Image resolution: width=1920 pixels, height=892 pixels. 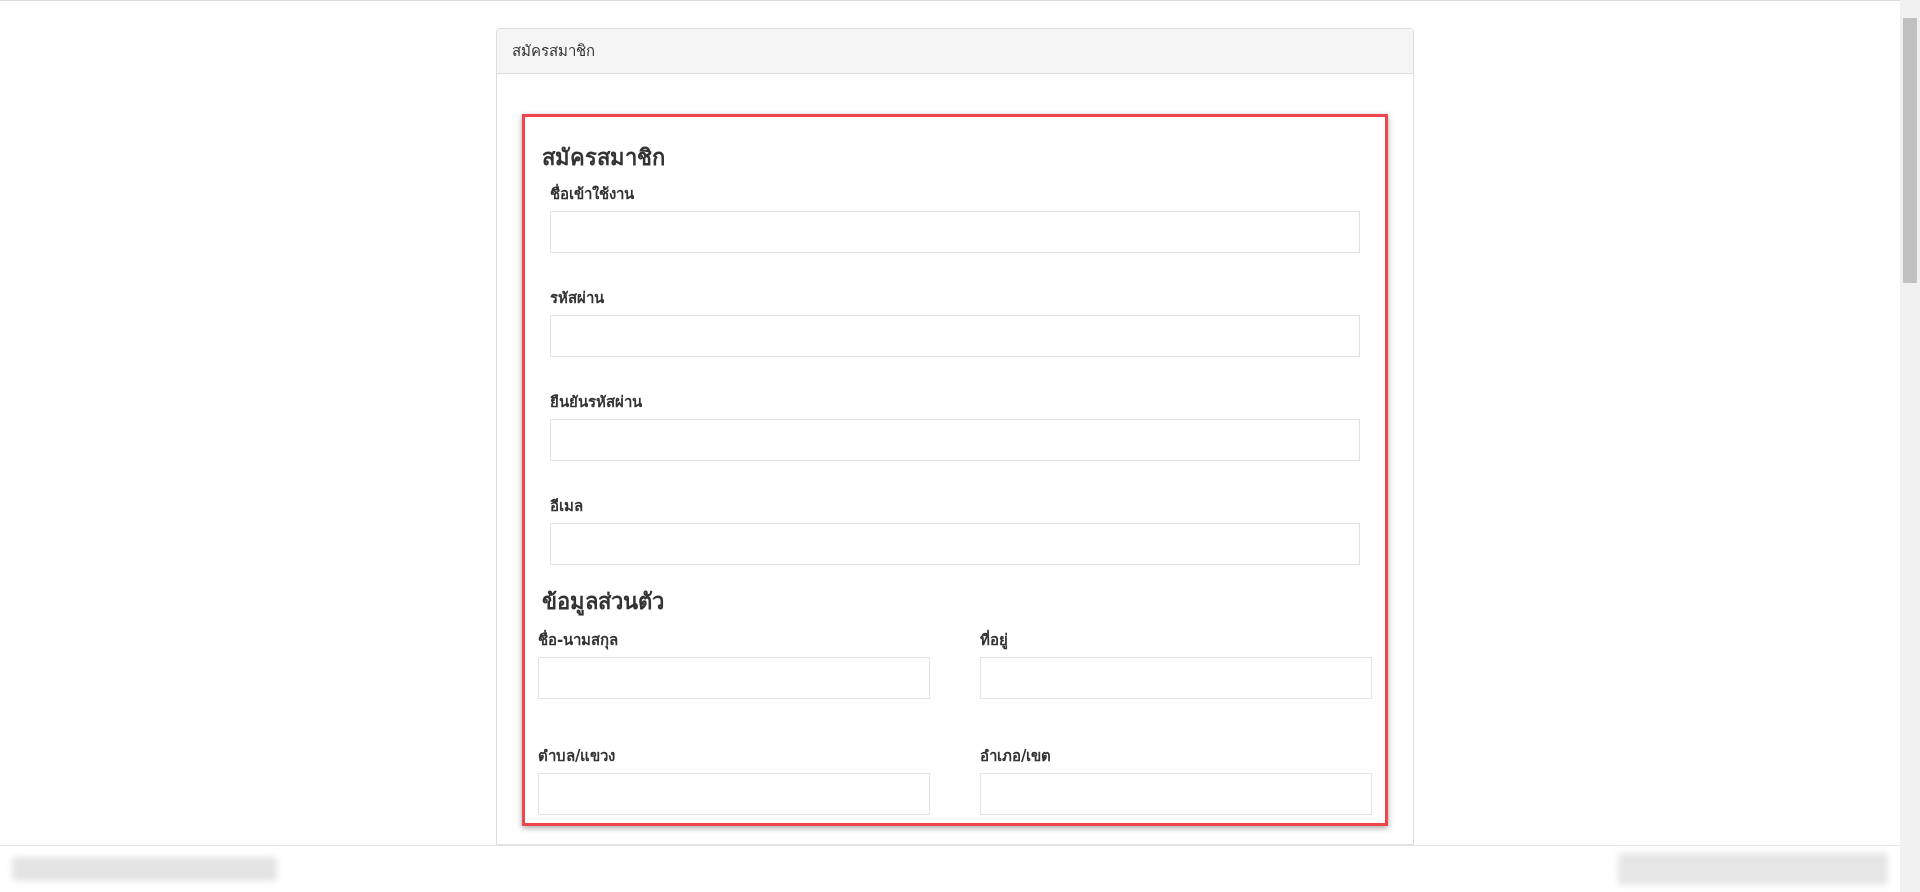 I want to click on field-label: ชื่อ-นามสกุล, so click(x=578, y=640).